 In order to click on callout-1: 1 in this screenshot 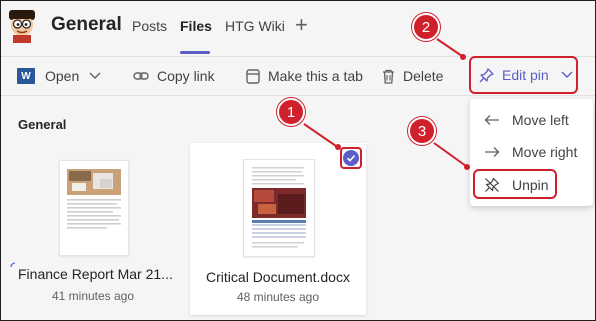, I will do `click(291, 112)`.